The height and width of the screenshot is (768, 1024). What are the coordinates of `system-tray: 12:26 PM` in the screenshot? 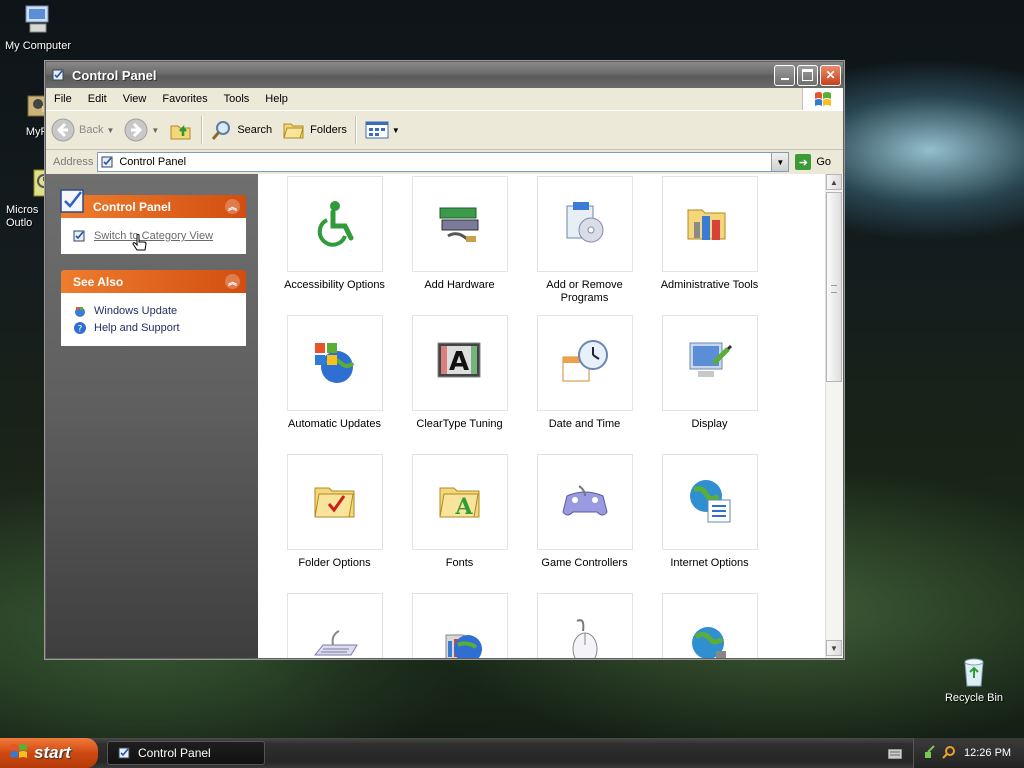 It's located at (968, 753).